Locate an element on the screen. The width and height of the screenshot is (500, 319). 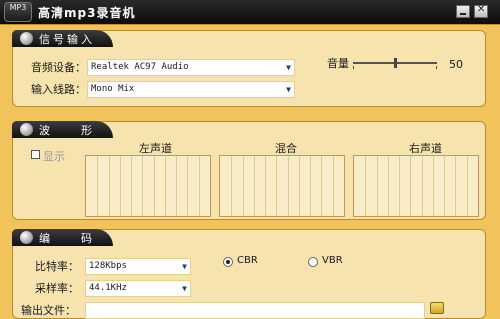
waveform-icon is located at coordinates (26, 129).